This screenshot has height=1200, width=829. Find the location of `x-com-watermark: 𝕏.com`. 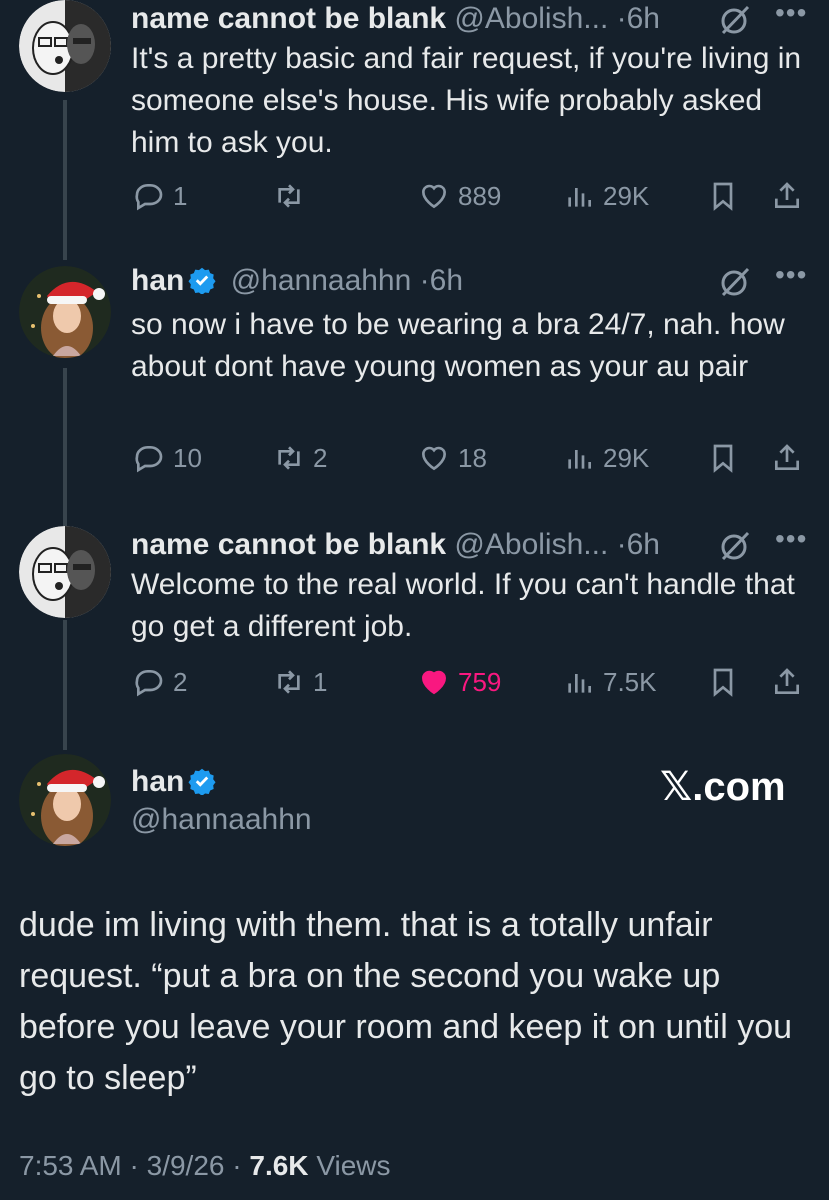

x-com-watermark: 𝕏.com is located at coordinates (723, 787).